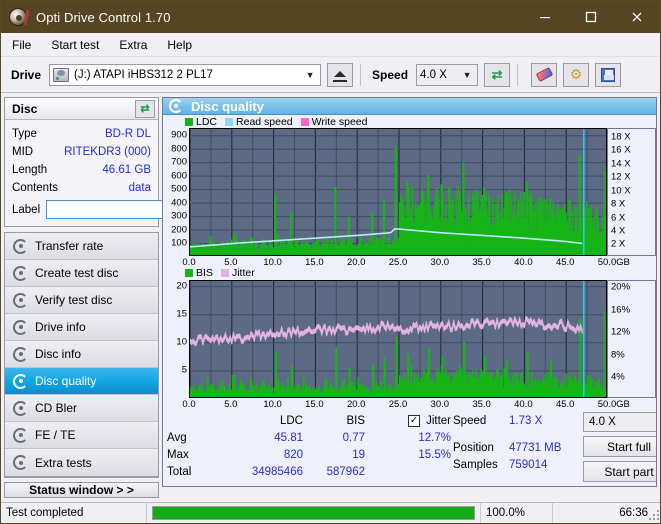 The image size is (661, 524). What do you see at coordinates (81, 246) in the screenshot?
I see `sidebar-item-transfer-rate: Transfer rate` at bounding box center [81, 246].